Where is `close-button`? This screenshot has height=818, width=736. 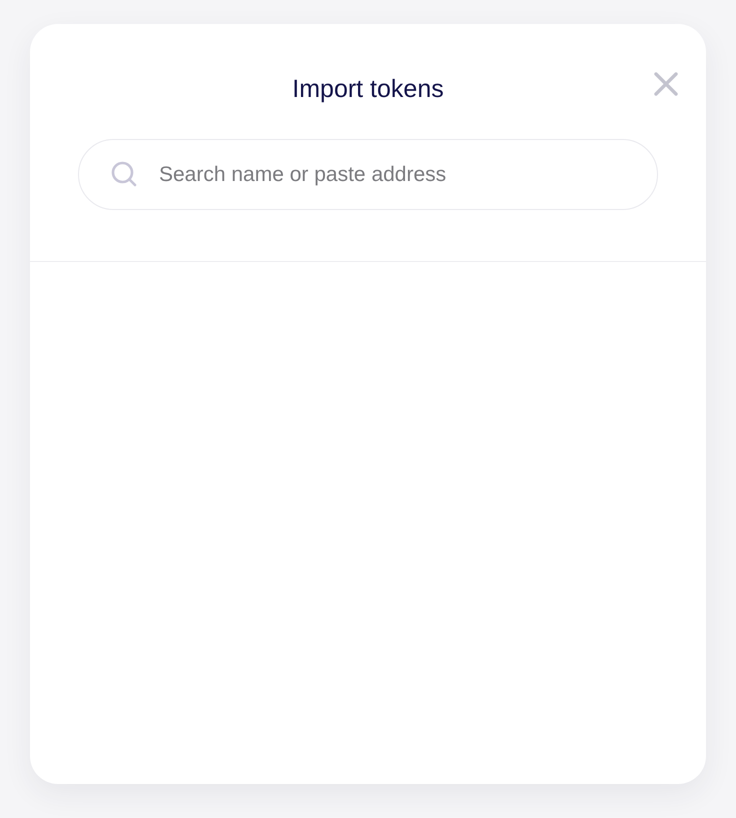
close-button is located at coordinates (666, 84).